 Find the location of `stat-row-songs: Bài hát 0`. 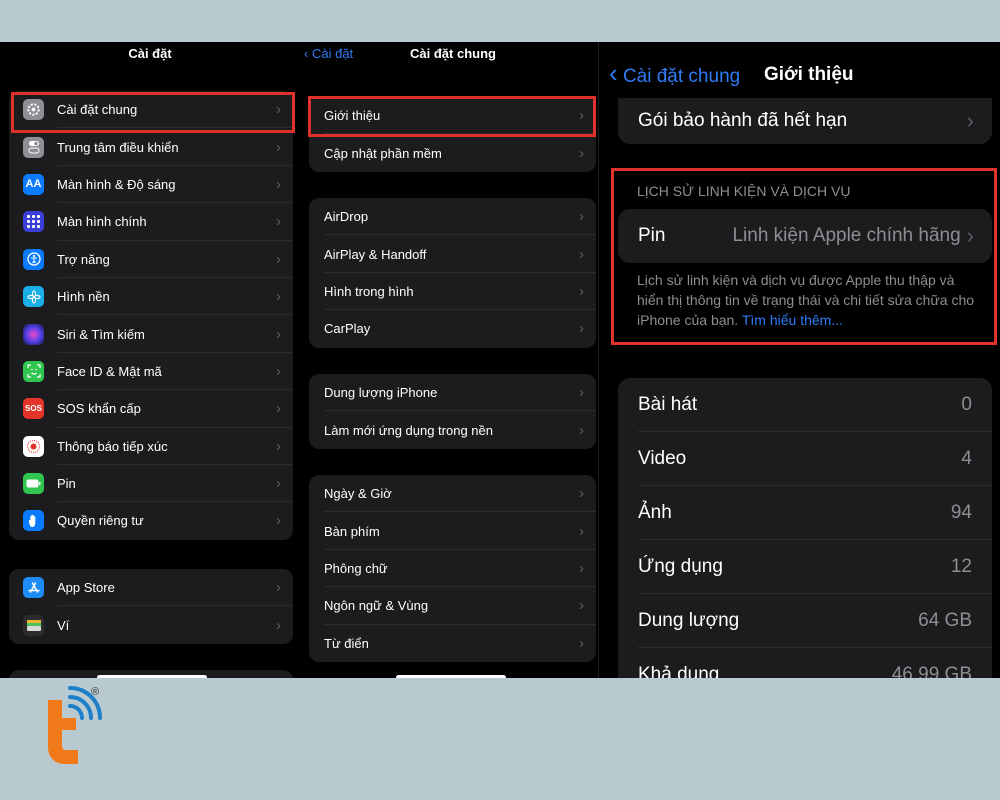

stat-row-songs: Bài hát 0 is located at coordinates (805, 405).